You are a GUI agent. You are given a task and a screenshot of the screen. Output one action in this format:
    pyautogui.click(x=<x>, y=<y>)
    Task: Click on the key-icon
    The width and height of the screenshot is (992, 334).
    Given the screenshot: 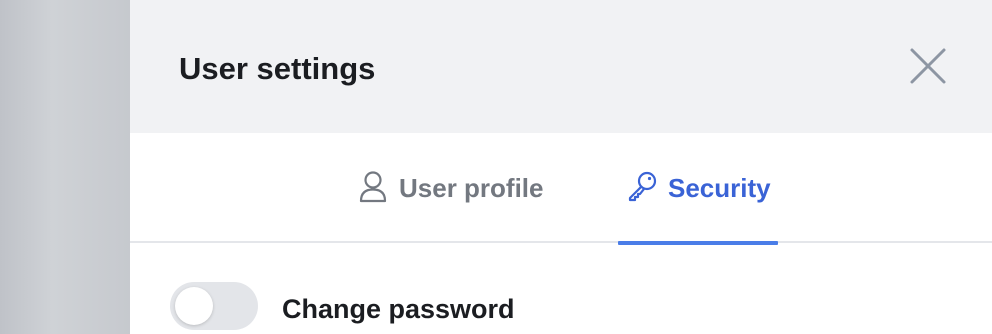 What is the action you would take?
    pyautogui.click(x=642, y=188)
    